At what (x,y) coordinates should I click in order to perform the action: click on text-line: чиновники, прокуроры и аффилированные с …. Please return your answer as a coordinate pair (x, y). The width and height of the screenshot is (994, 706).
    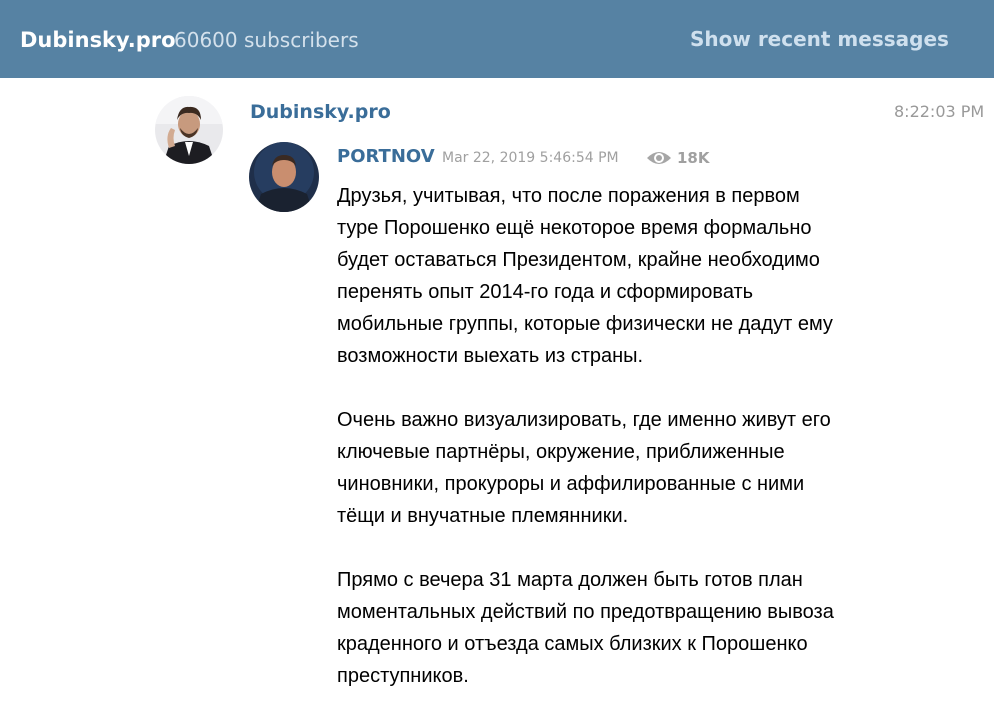
    Looking at the image, I should click on (571, 484).